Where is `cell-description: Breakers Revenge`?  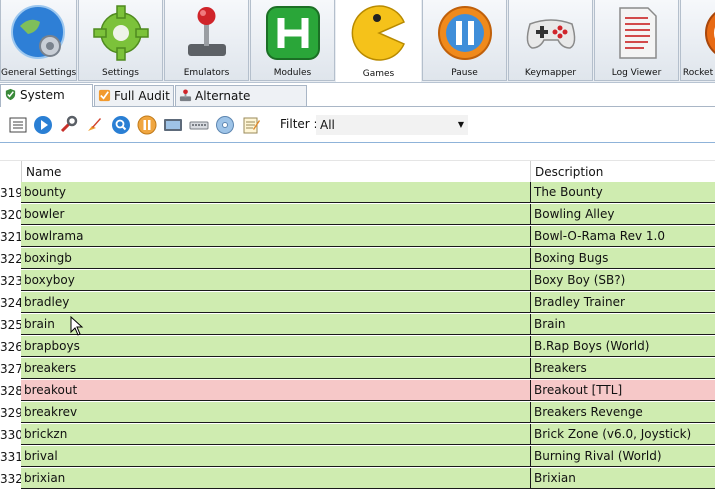
cell-description: Breakers Revenge is located at coordinates (622, 412).